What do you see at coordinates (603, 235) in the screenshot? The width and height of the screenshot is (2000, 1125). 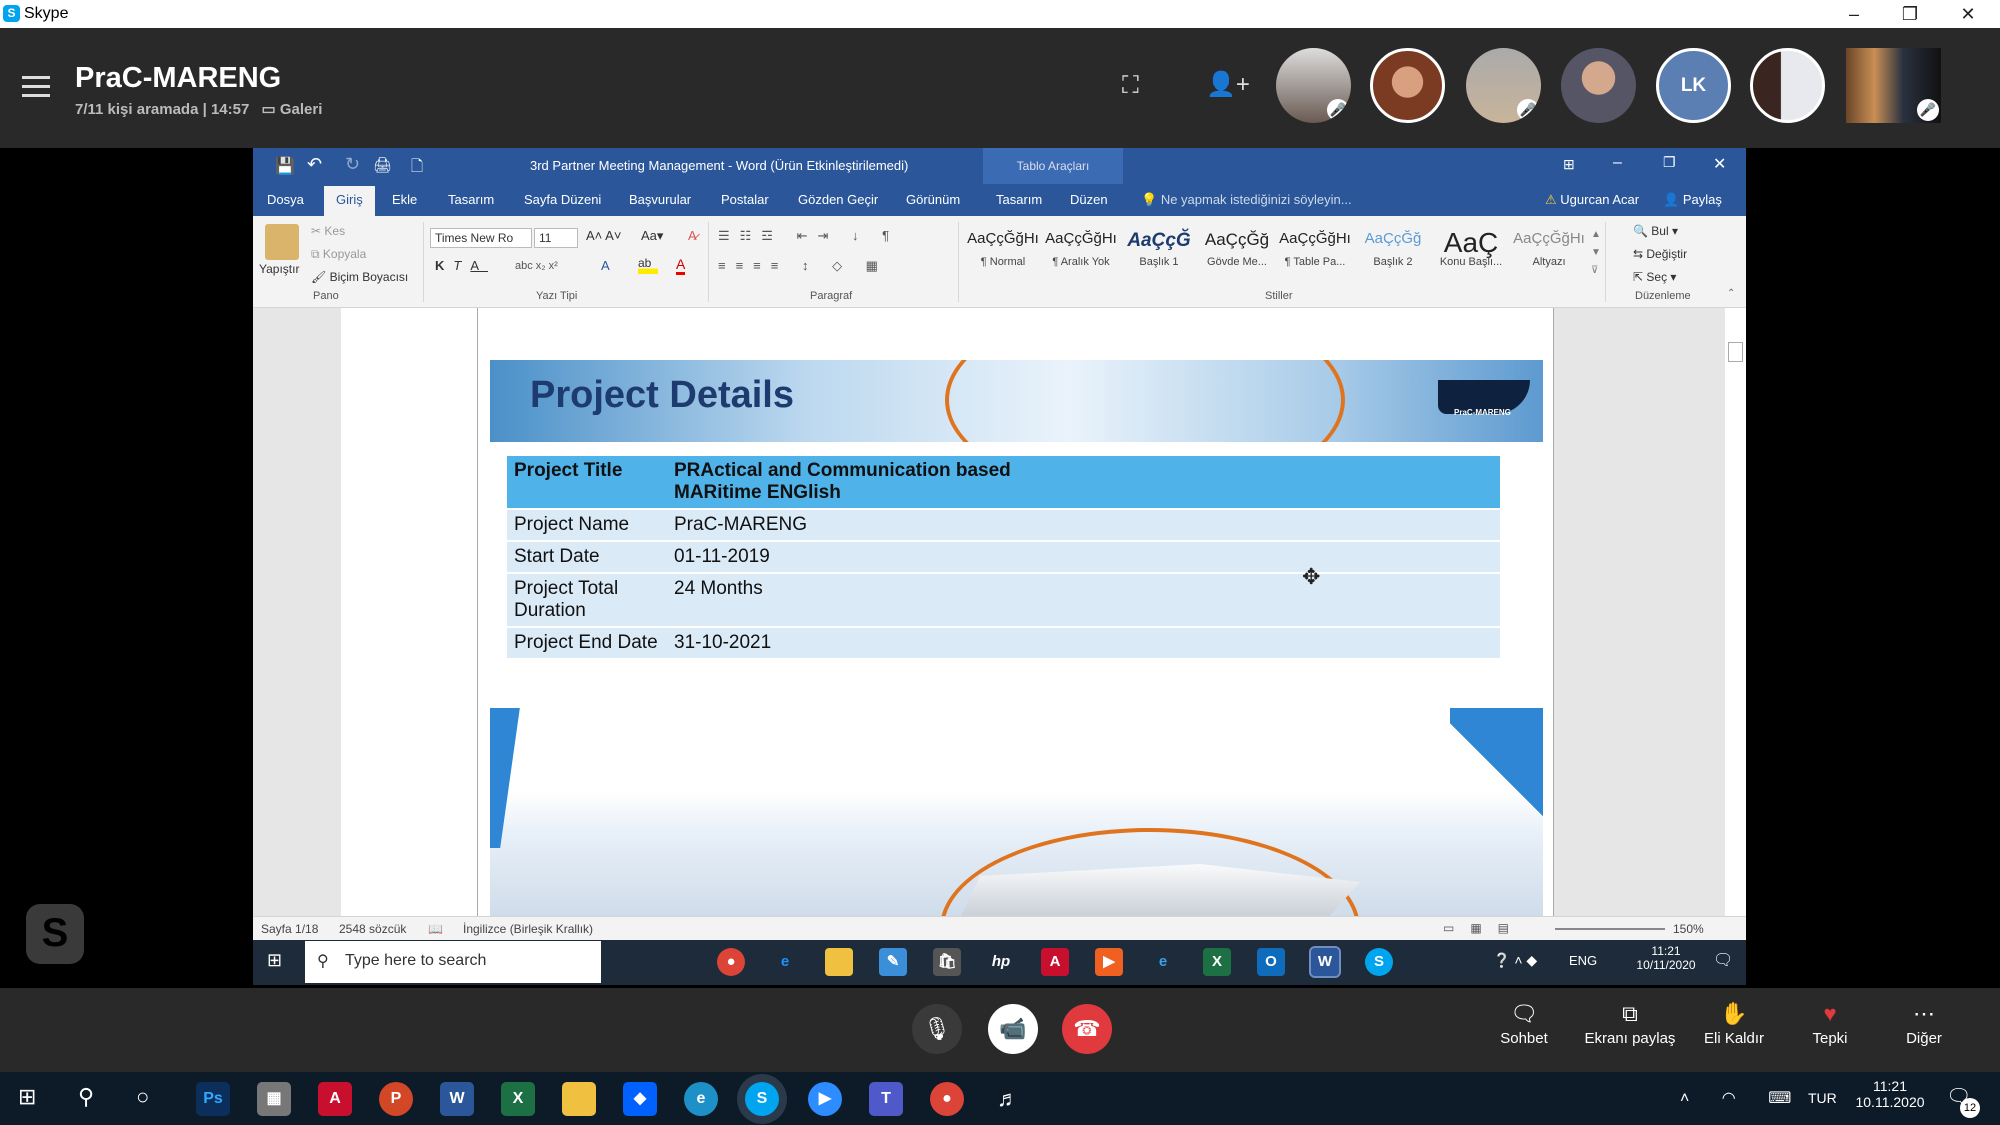 I see `grow-font-icon: A˄ A˅` at bounding box center [603, 235].